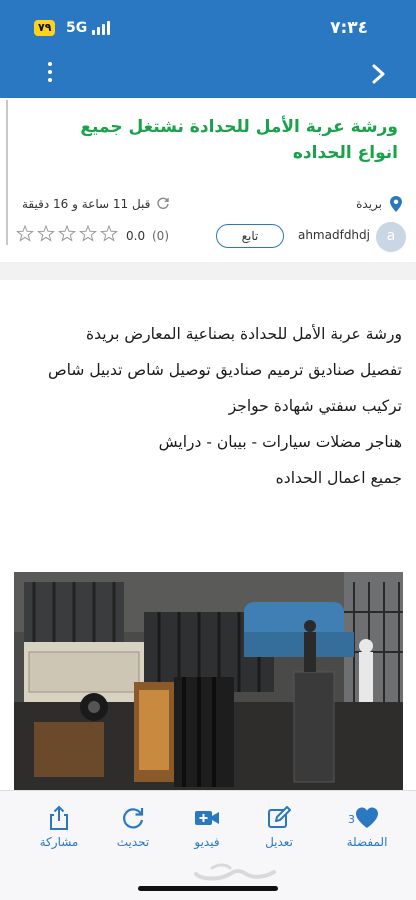 The image size is (416, 900). What do you see at coordinates (279, 817) in the screenshot?
I see `edit-icon` at bounding box center [279, 817].